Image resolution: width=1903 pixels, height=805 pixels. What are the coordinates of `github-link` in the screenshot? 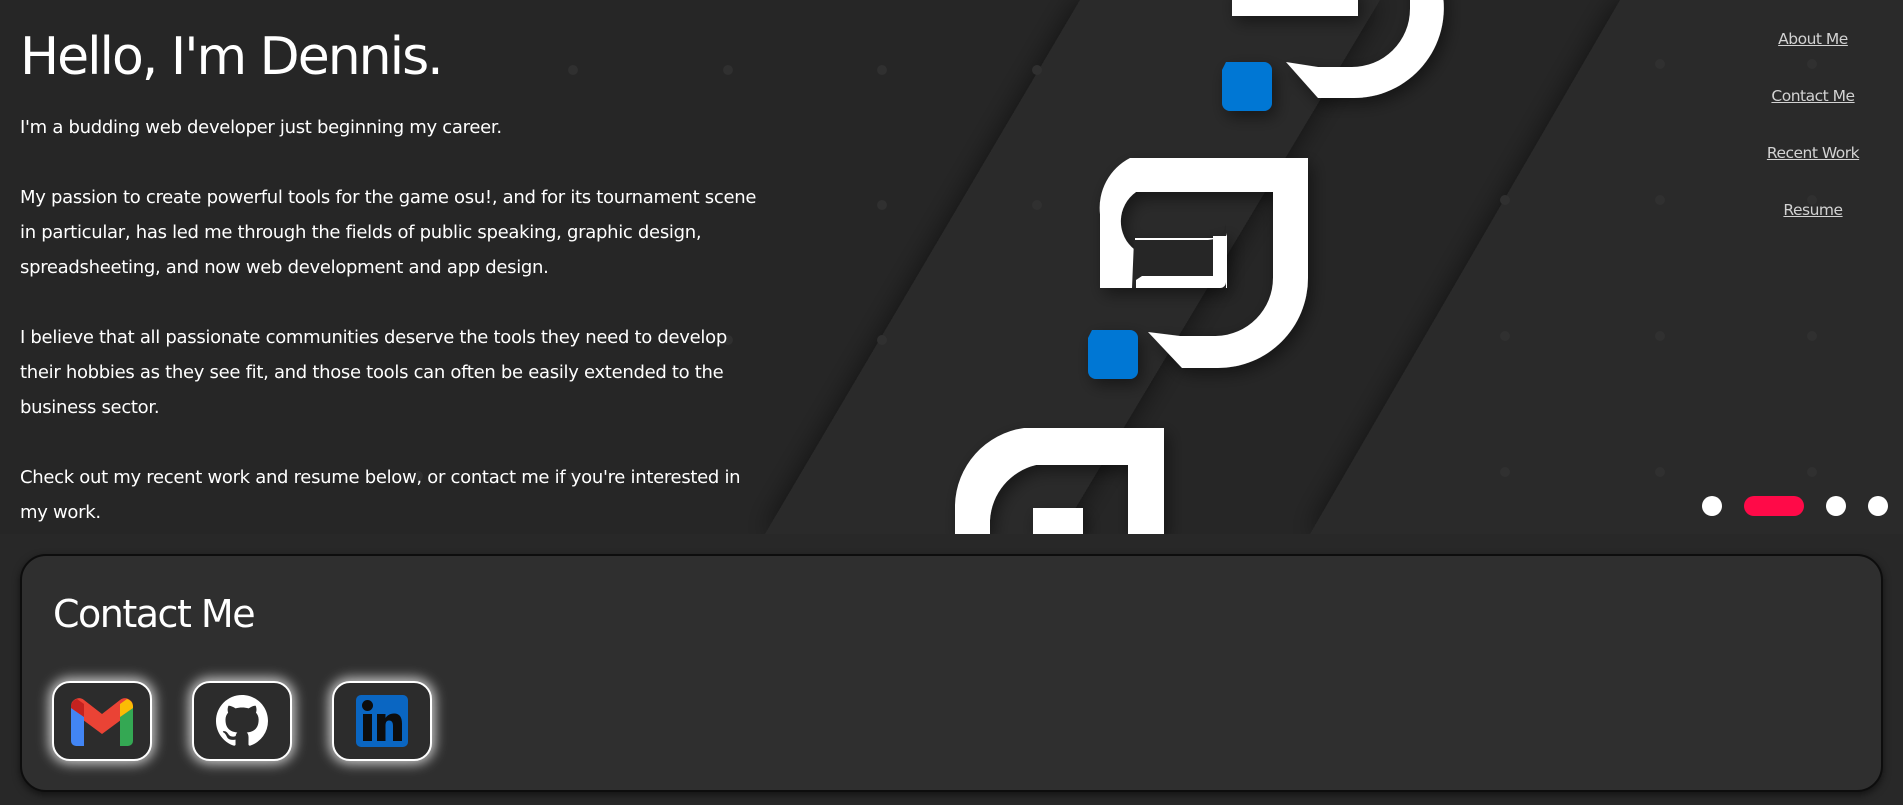 It's located at (242, 721).